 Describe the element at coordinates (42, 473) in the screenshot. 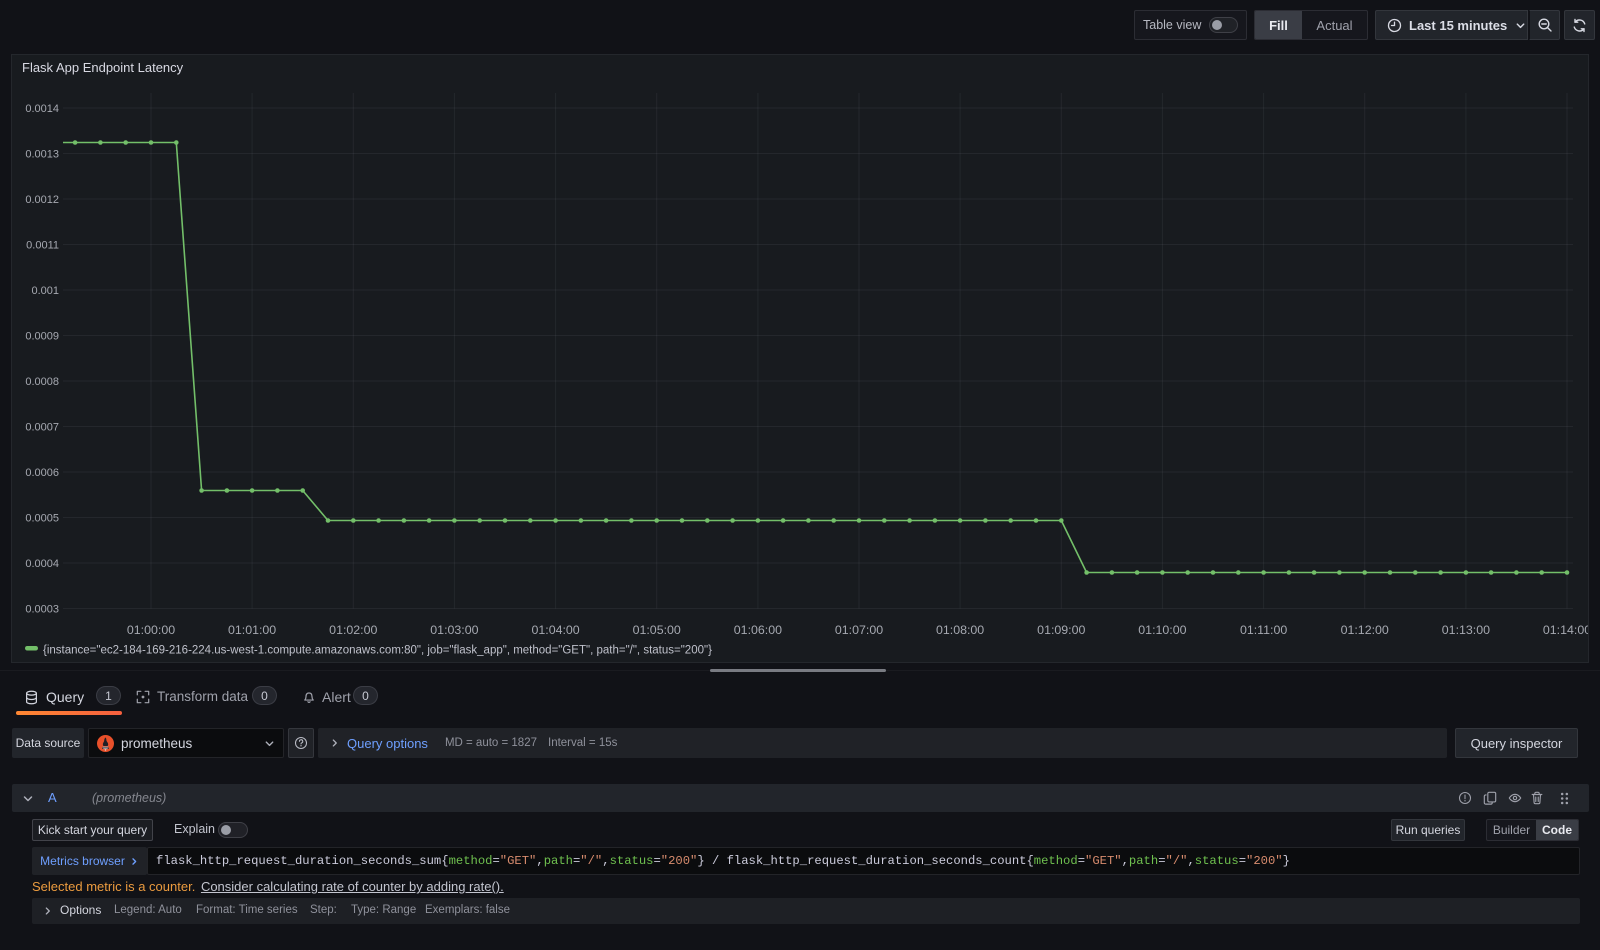

I see `svg-text: 0.0006` at that location.